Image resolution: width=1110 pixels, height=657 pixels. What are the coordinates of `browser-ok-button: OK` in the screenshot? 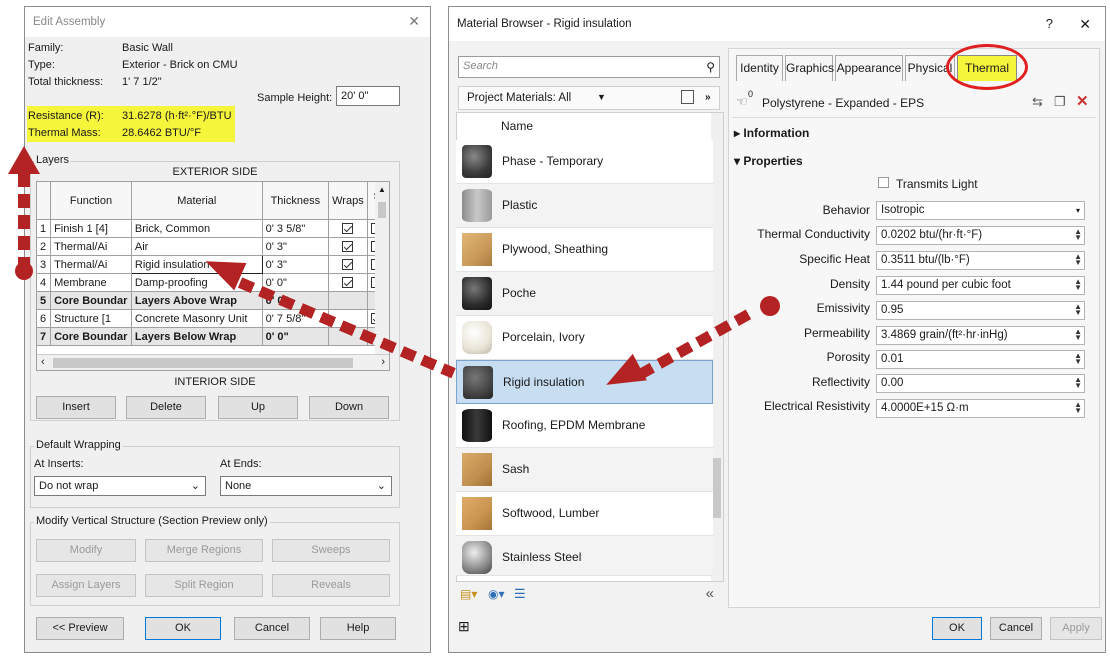 It's located at (957, 628).